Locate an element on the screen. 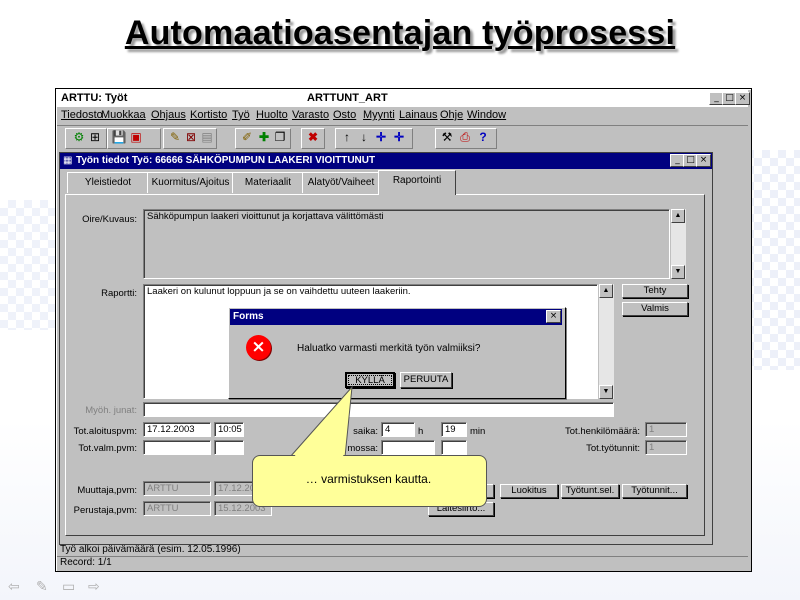 The height and width of the screenshot is (600, 800). callout-text: … varmistuksen kautta. is located at coordinates (368, 479).